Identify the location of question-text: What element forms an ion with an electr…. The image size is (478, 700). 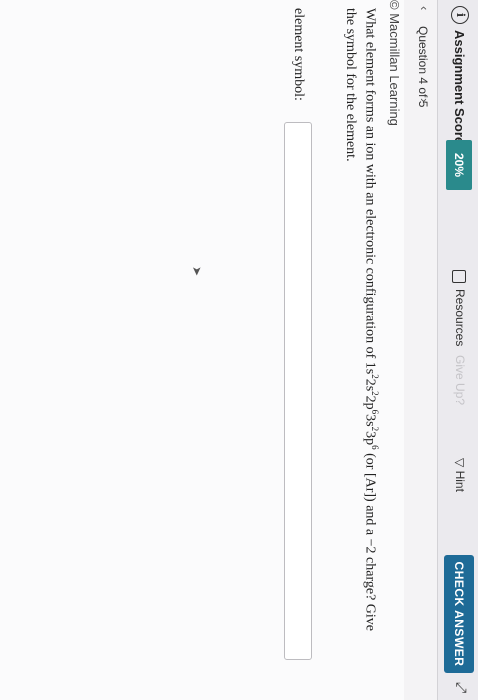
(361, 320).